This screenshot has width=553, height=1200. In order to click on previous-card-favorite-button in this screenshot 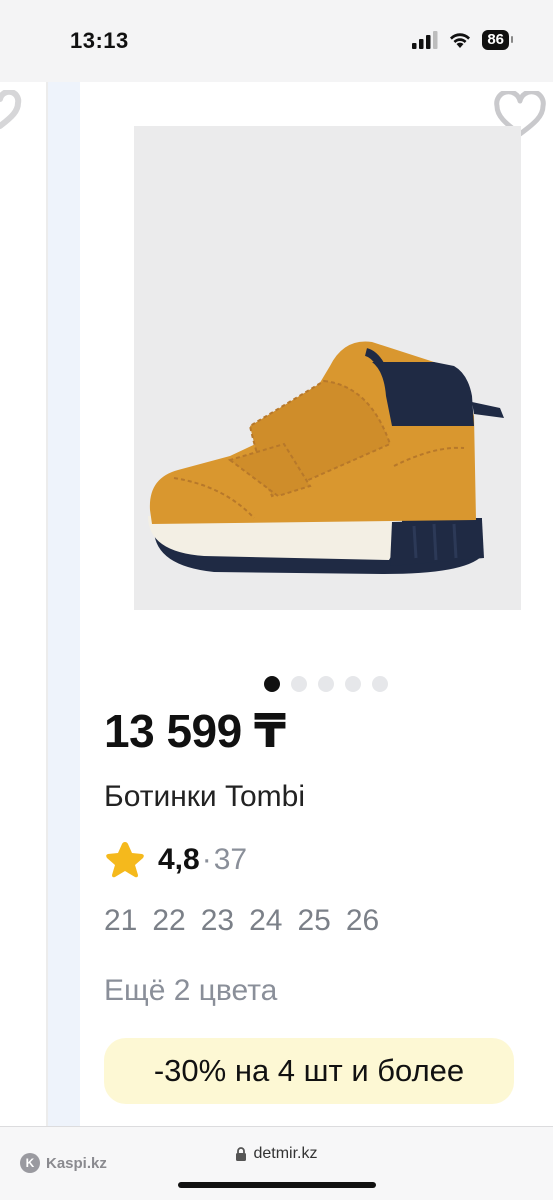, I will do `click(11, 111)`.